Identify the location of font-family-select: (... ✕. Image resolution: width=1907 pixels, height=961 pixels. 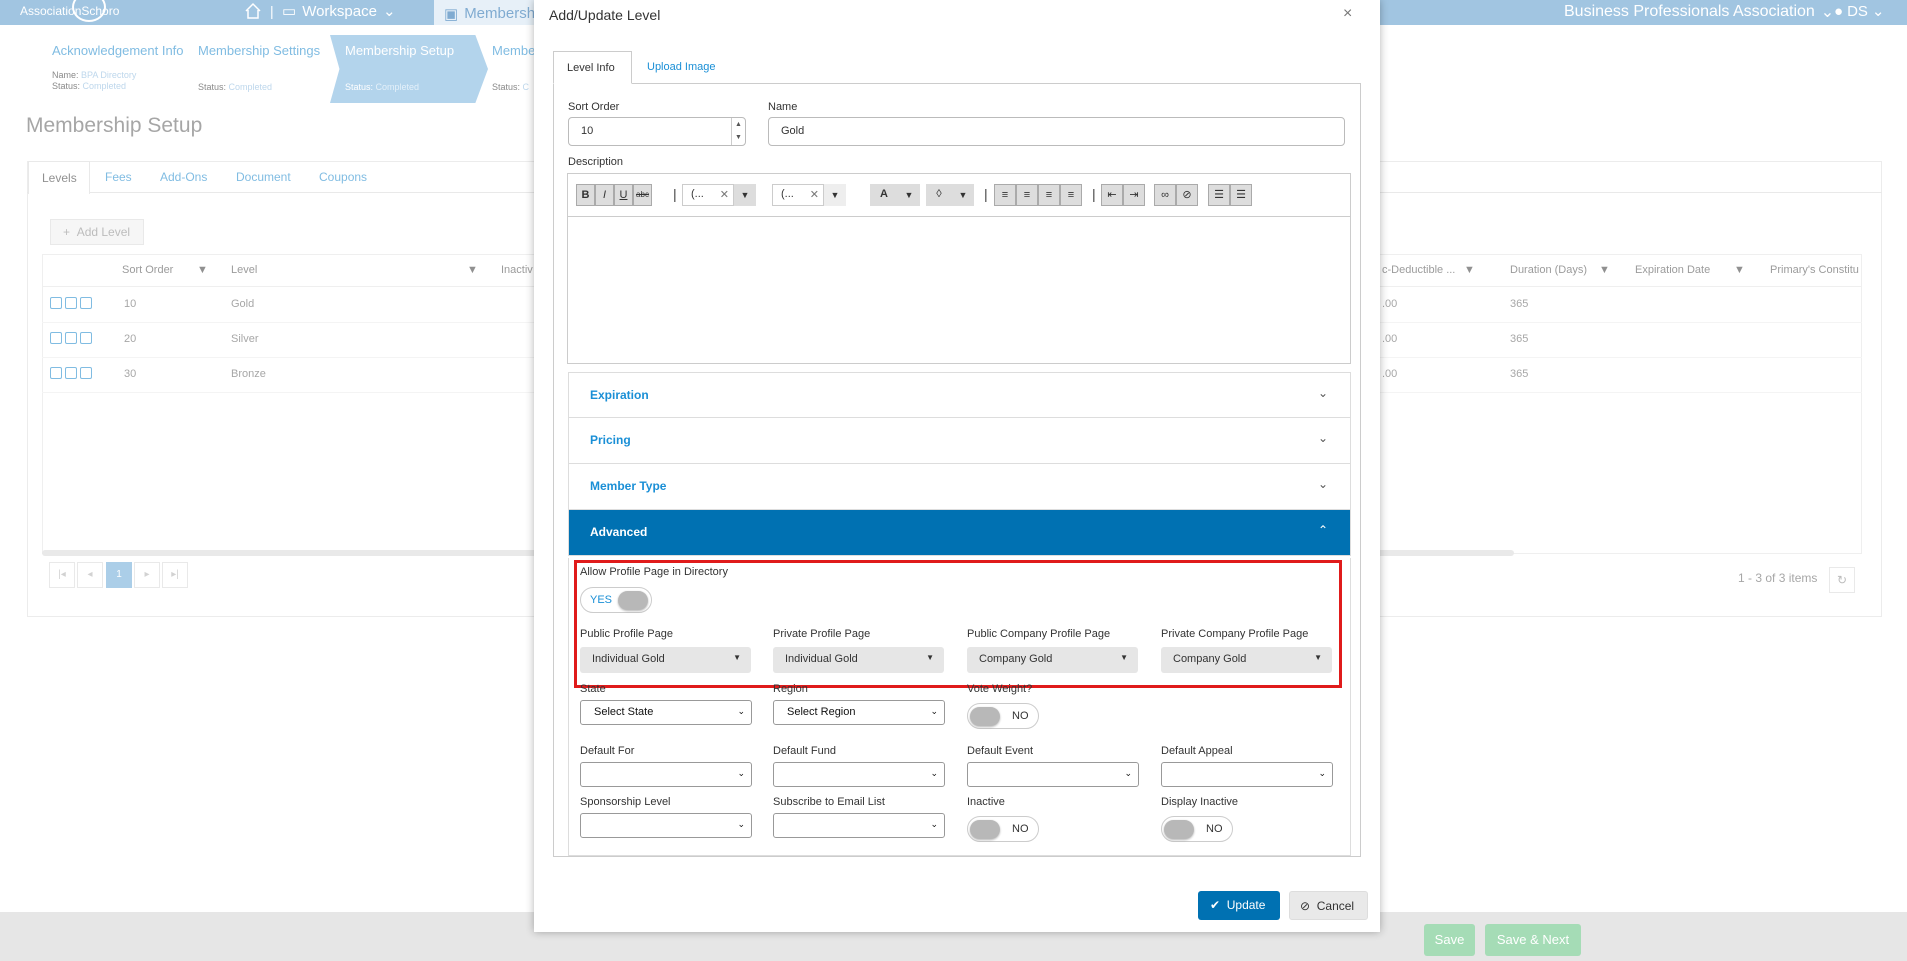
(708, 195).